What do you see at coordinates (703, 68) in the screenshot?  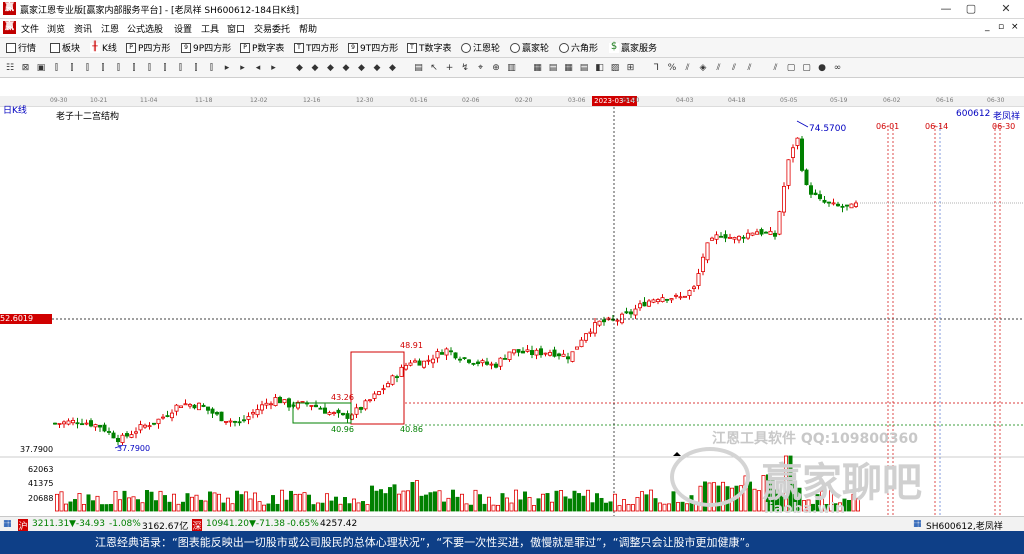 I see `tool-icon-42: ◈` at bounding box center [703, 68].